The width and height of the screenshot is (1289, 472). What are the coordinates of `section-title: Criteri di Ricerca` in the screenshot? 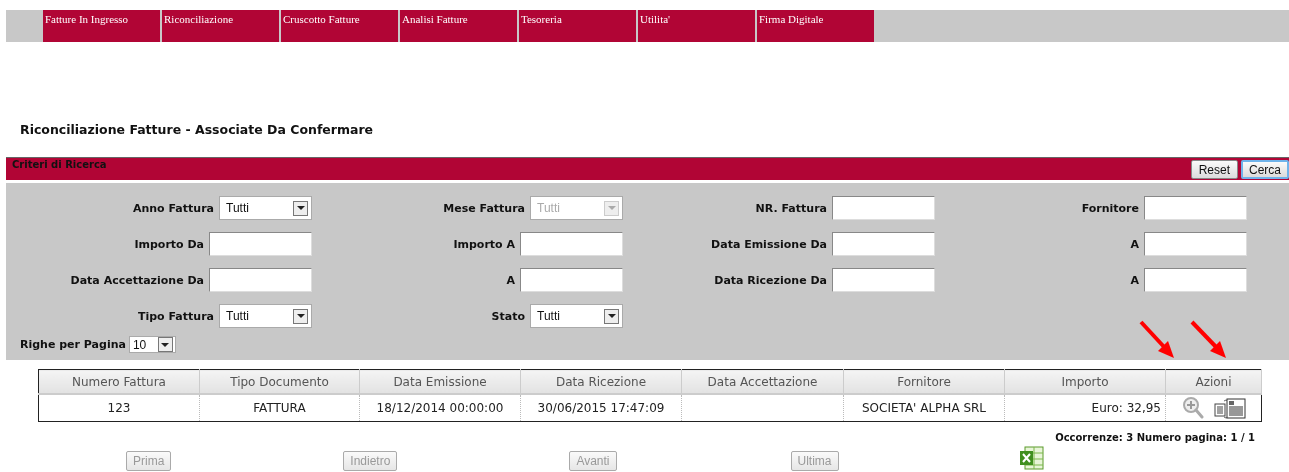 It's located at (59, 164).